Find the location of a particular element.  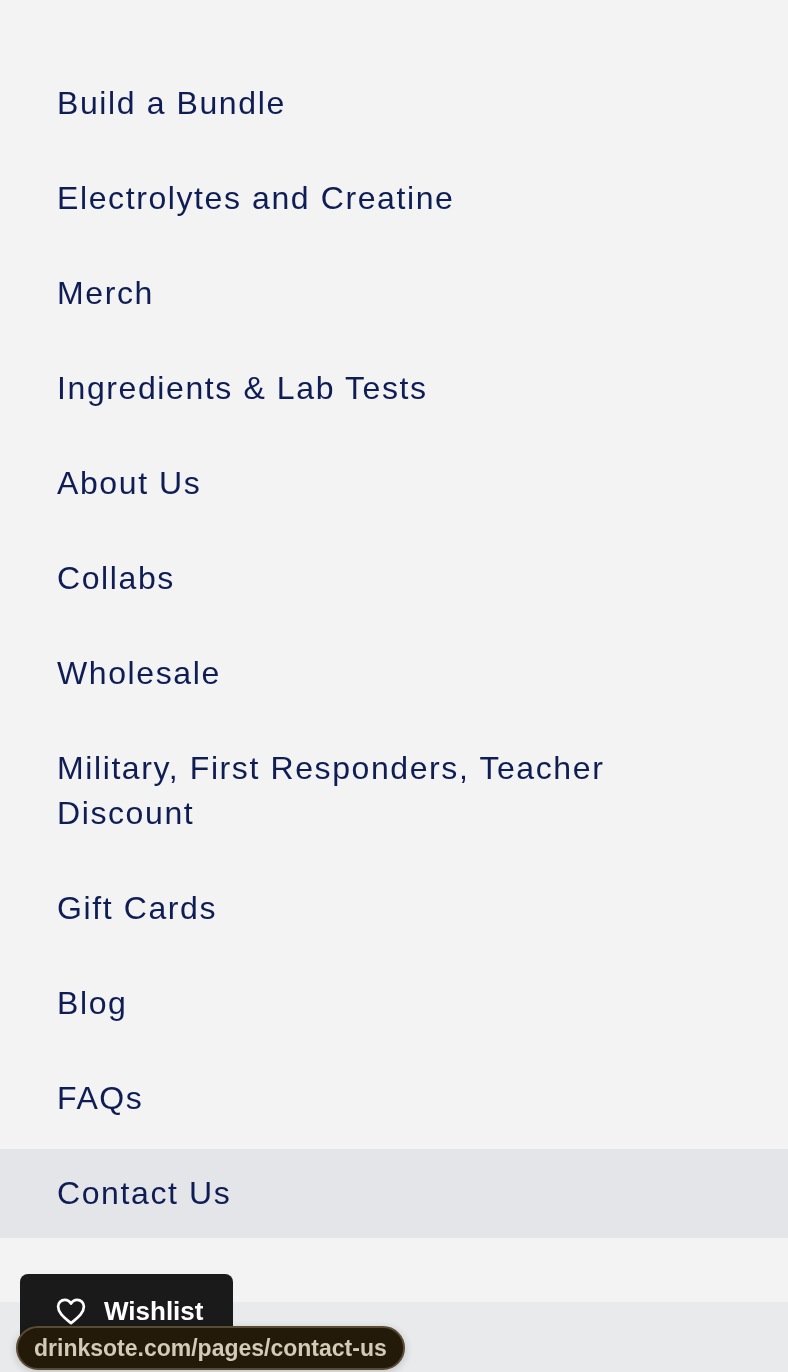

heart-icon is located at coordinates (71, 1311).